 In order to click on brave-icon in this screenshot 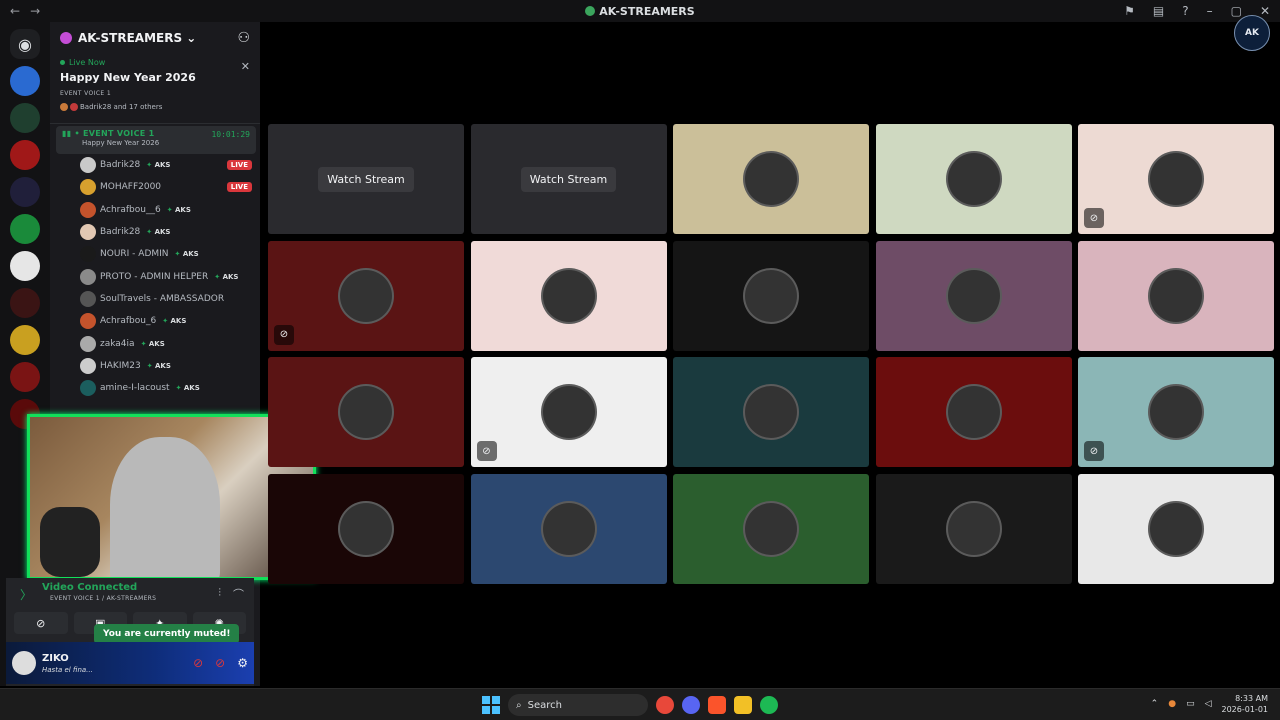, I will do `click(717, 705)`.